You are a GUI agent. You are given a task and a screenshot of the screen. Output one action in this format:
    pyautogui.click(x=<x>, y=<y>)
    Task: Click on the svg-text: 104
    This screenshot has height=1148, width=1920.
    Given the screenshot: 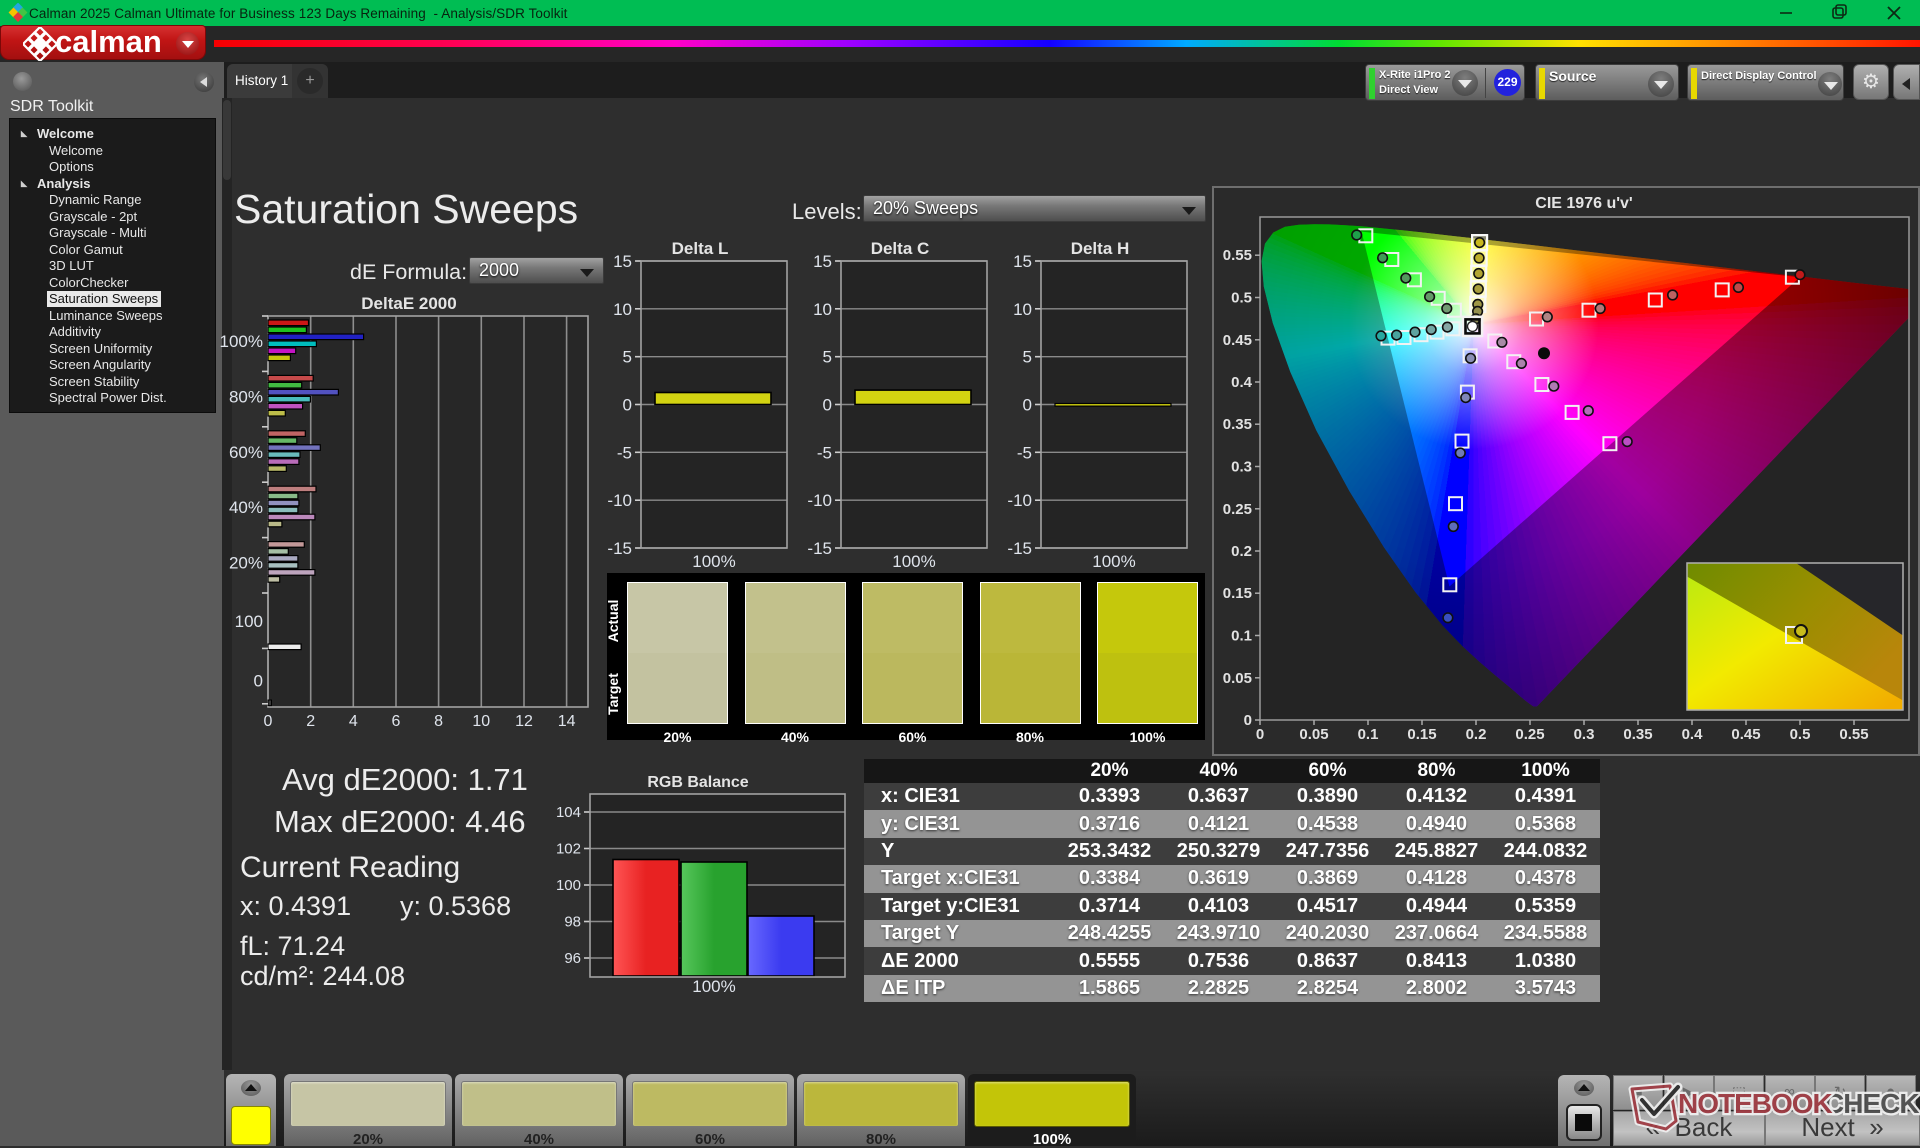 What is the action you would take?
    pyautogui.click(x=568, y=812)
    